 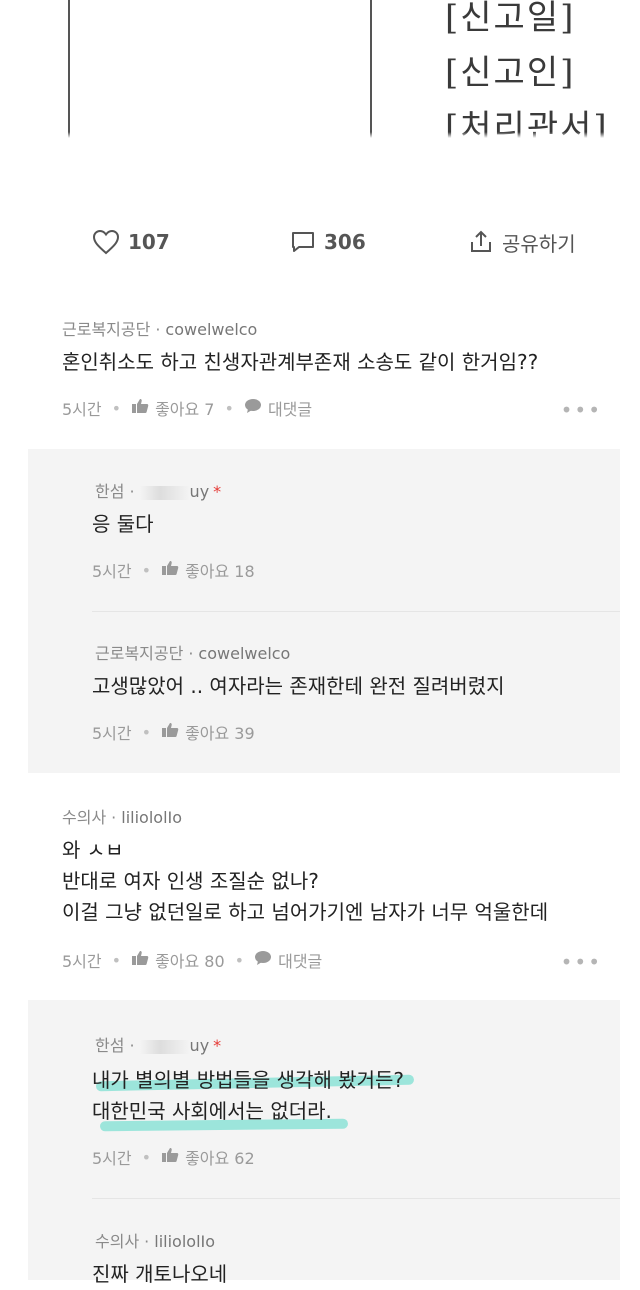 What do you see at coordinates (345, 242) in the screenshot?
I see `comment-count: 306` at bounding box center [345, 242].